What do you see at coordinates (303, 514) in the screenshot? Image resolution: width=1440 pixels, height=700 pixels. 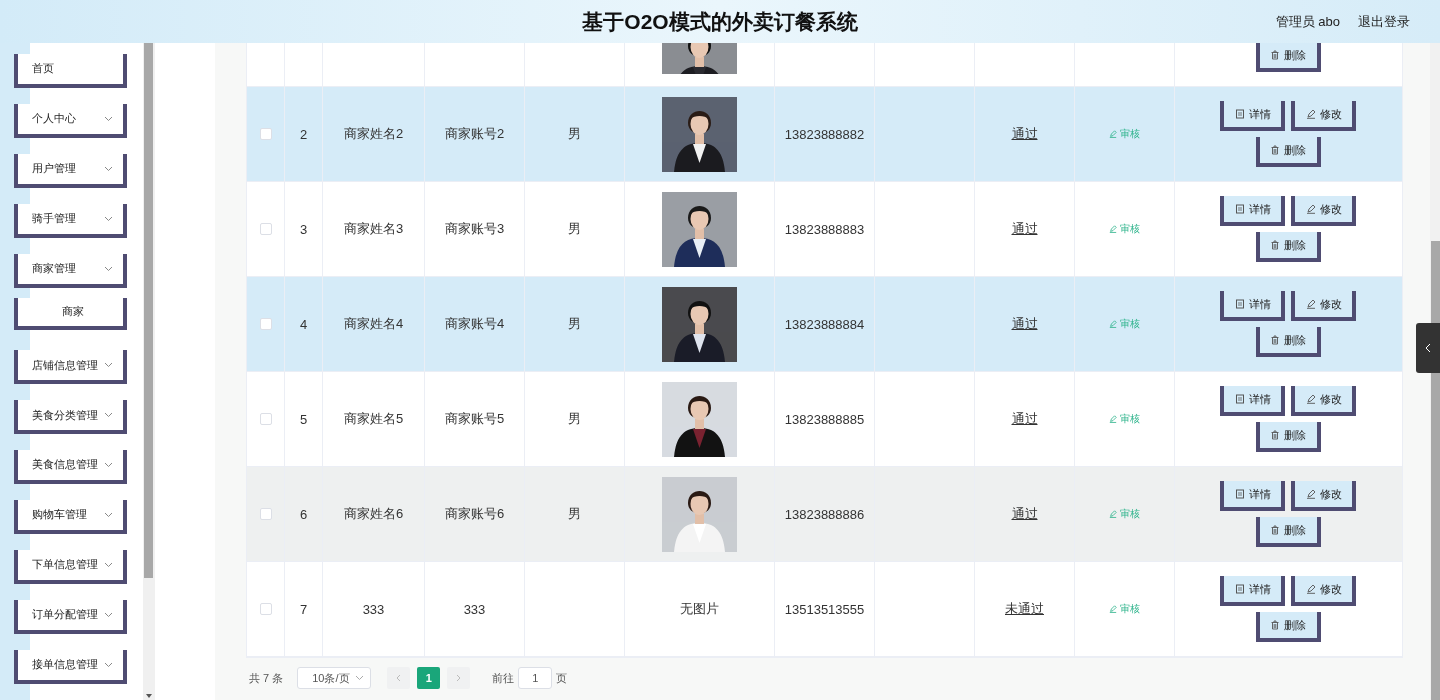 I see `row-number: 6` at bounding box center [303, 514].